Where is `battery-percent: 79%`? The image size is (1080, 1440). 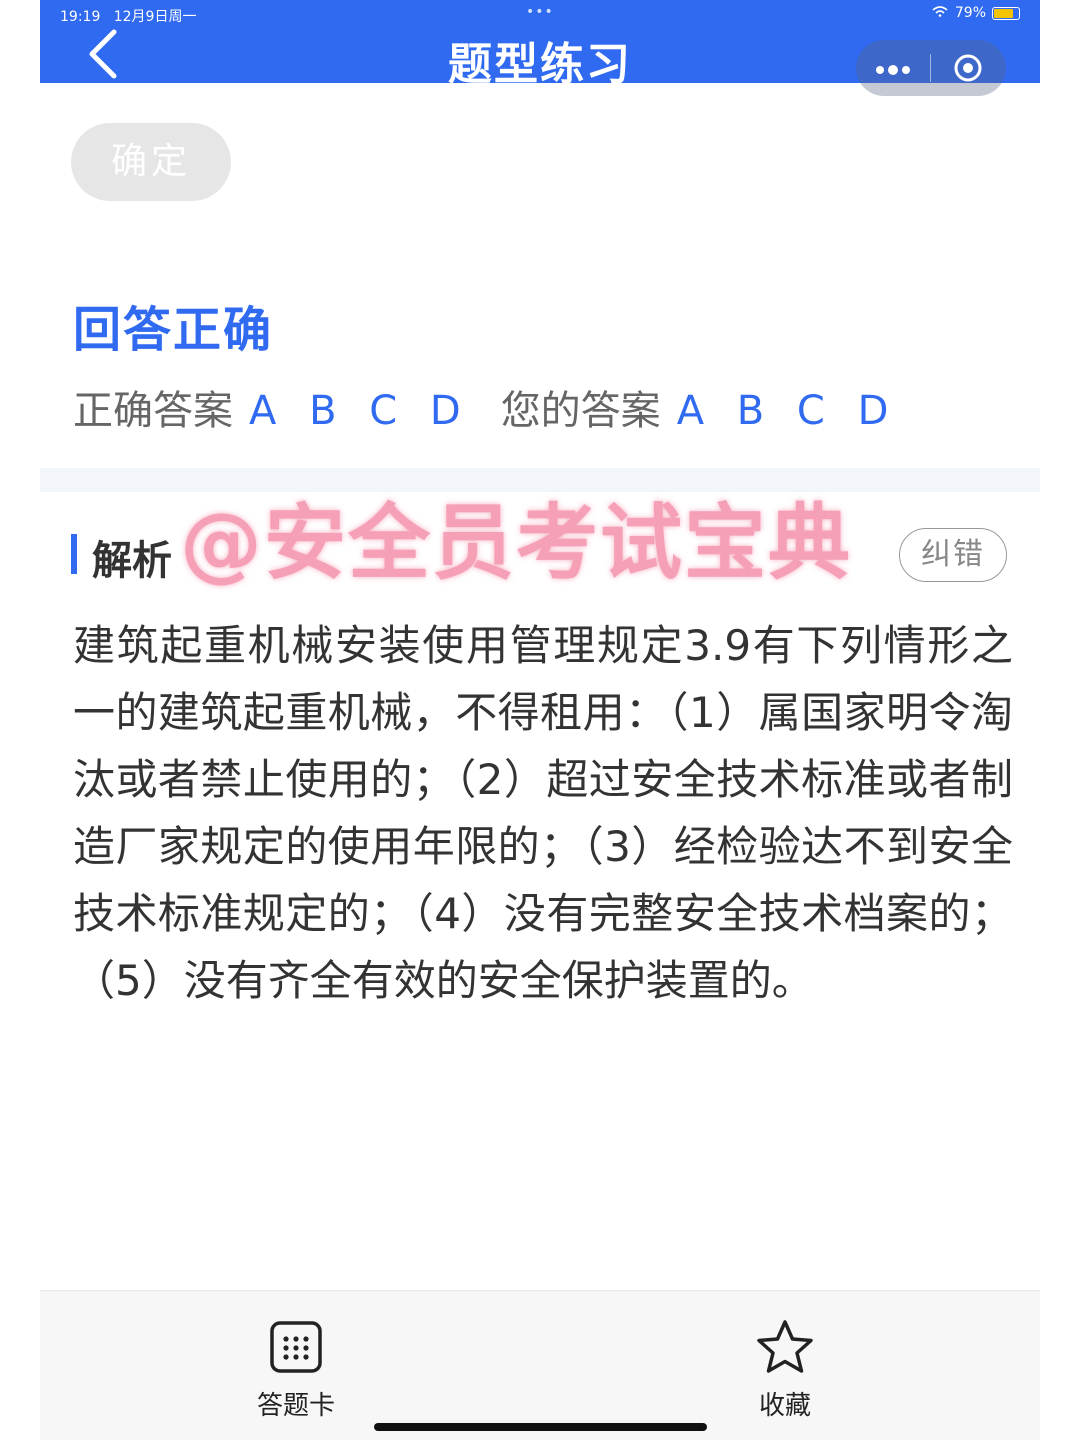
battery-percent: 79% is located at coordinates (970, 13).